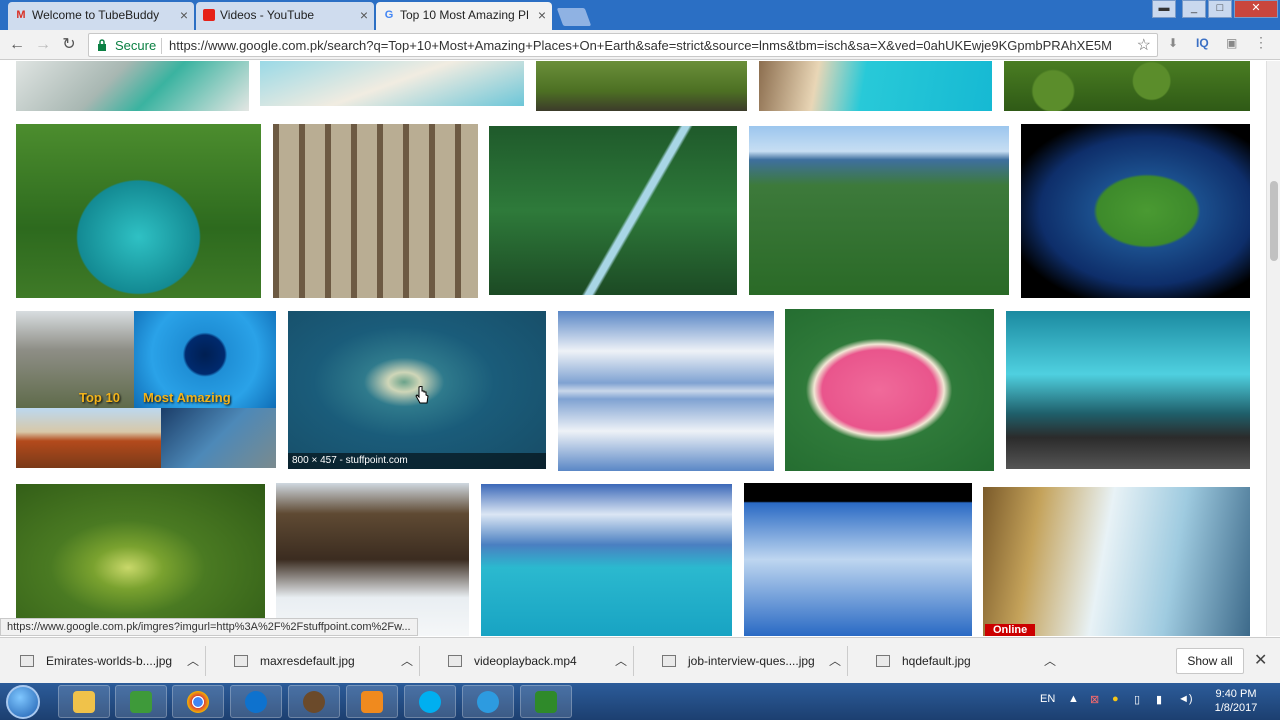 The image size is (1280, 720). I want to click on reload-icon: ↻, so click(69, 45).